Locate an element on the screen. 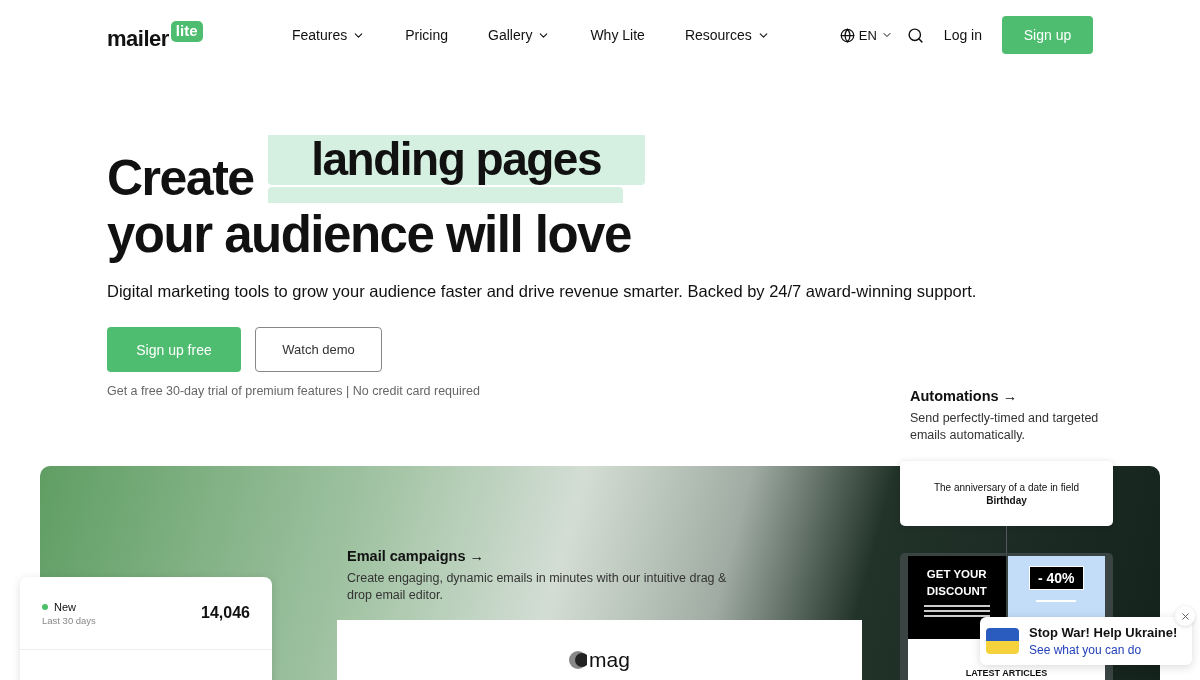  articles-heading: LATEST ARTICLES is located at coordinates (1006, 674).